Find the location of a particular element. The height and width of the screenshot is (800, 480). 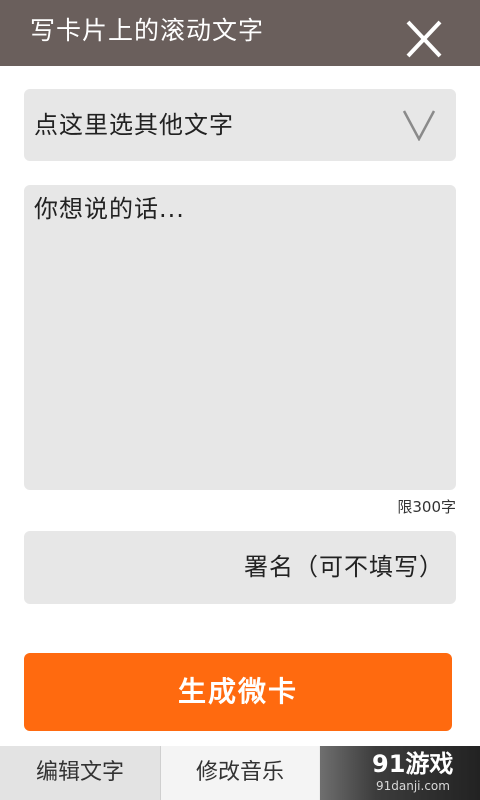

bottom-tab-bar: 编辑文字 修改音乐 91游戏 91danji.com is located at coordinates (240, 773).